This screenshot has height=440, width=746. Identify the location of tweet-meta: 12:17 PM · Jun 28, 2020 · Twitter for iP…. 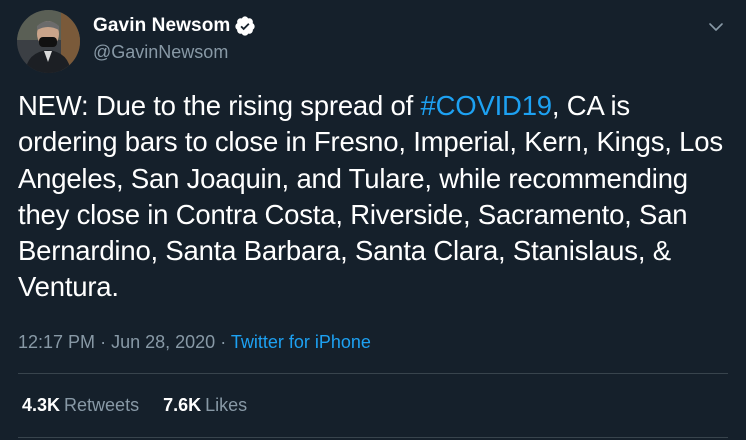
(194, 342).